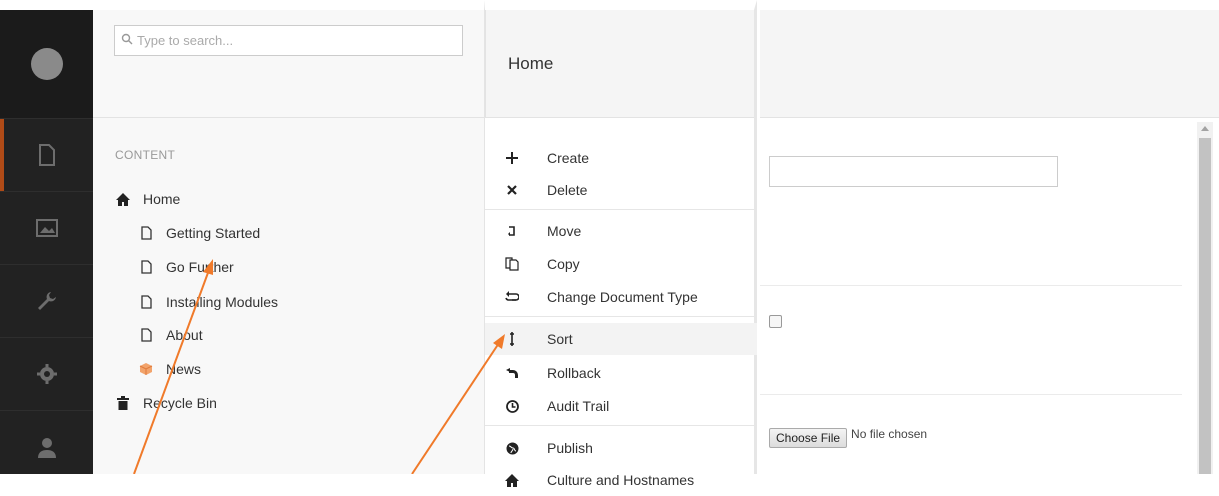 The image size is (1219, 496). I want to click on tree-item-label: Home, so click(162, 199).